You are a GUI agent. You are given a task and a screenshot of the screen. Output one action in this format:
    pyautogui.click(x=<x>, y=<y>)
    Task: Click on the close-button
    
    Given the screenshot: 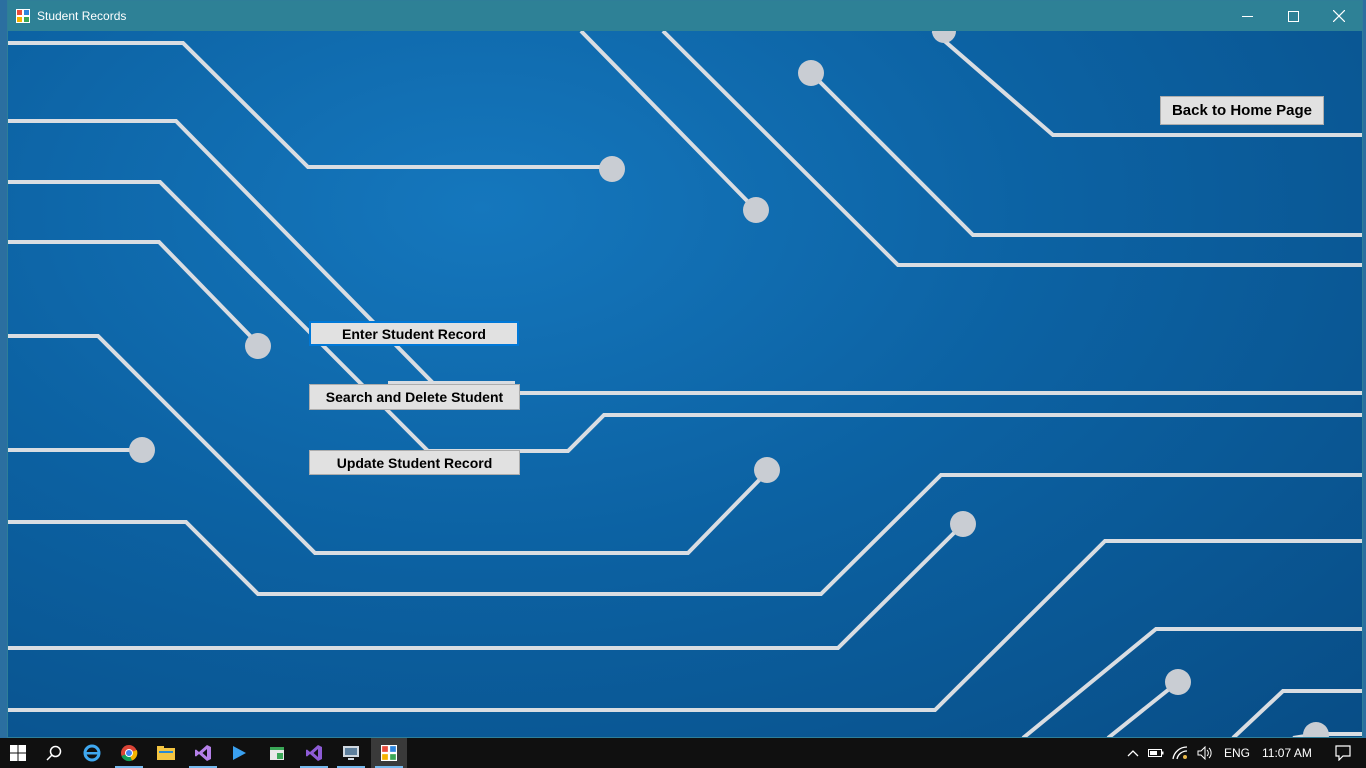 What is the action you would take?
    pyautogui.click(x=1339, y=16)
    